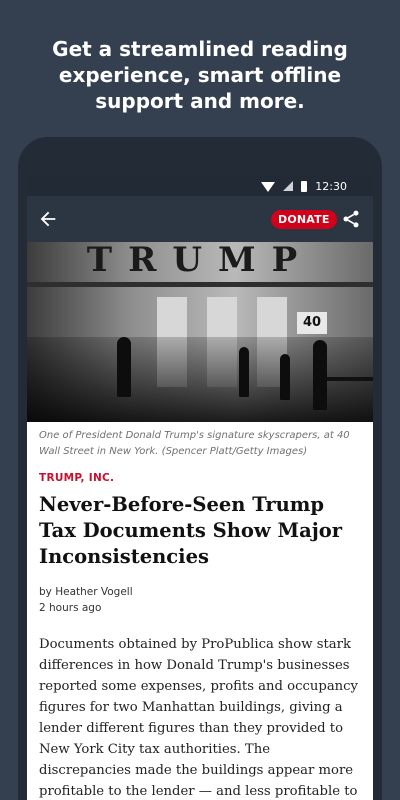  Describe the element at coordinates (70, 608) in the screenshot. I see `publish-time: 2 hours ago` at that location.